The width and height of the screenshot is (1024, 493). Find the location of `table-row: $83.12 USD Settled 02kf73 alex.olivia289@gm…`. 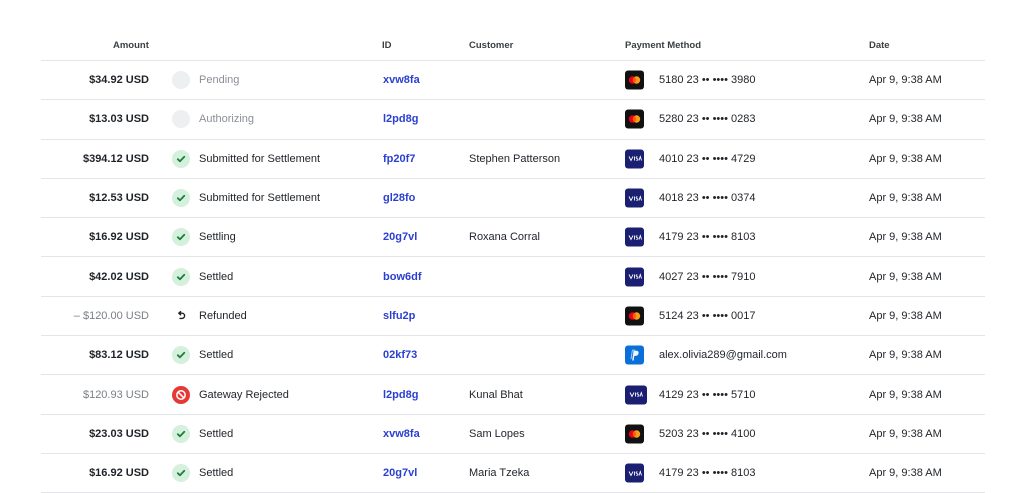

table-row: $83.12 USD Settled 02kf73 alex.olivia289@gm… is located at coordinates (513, 356).